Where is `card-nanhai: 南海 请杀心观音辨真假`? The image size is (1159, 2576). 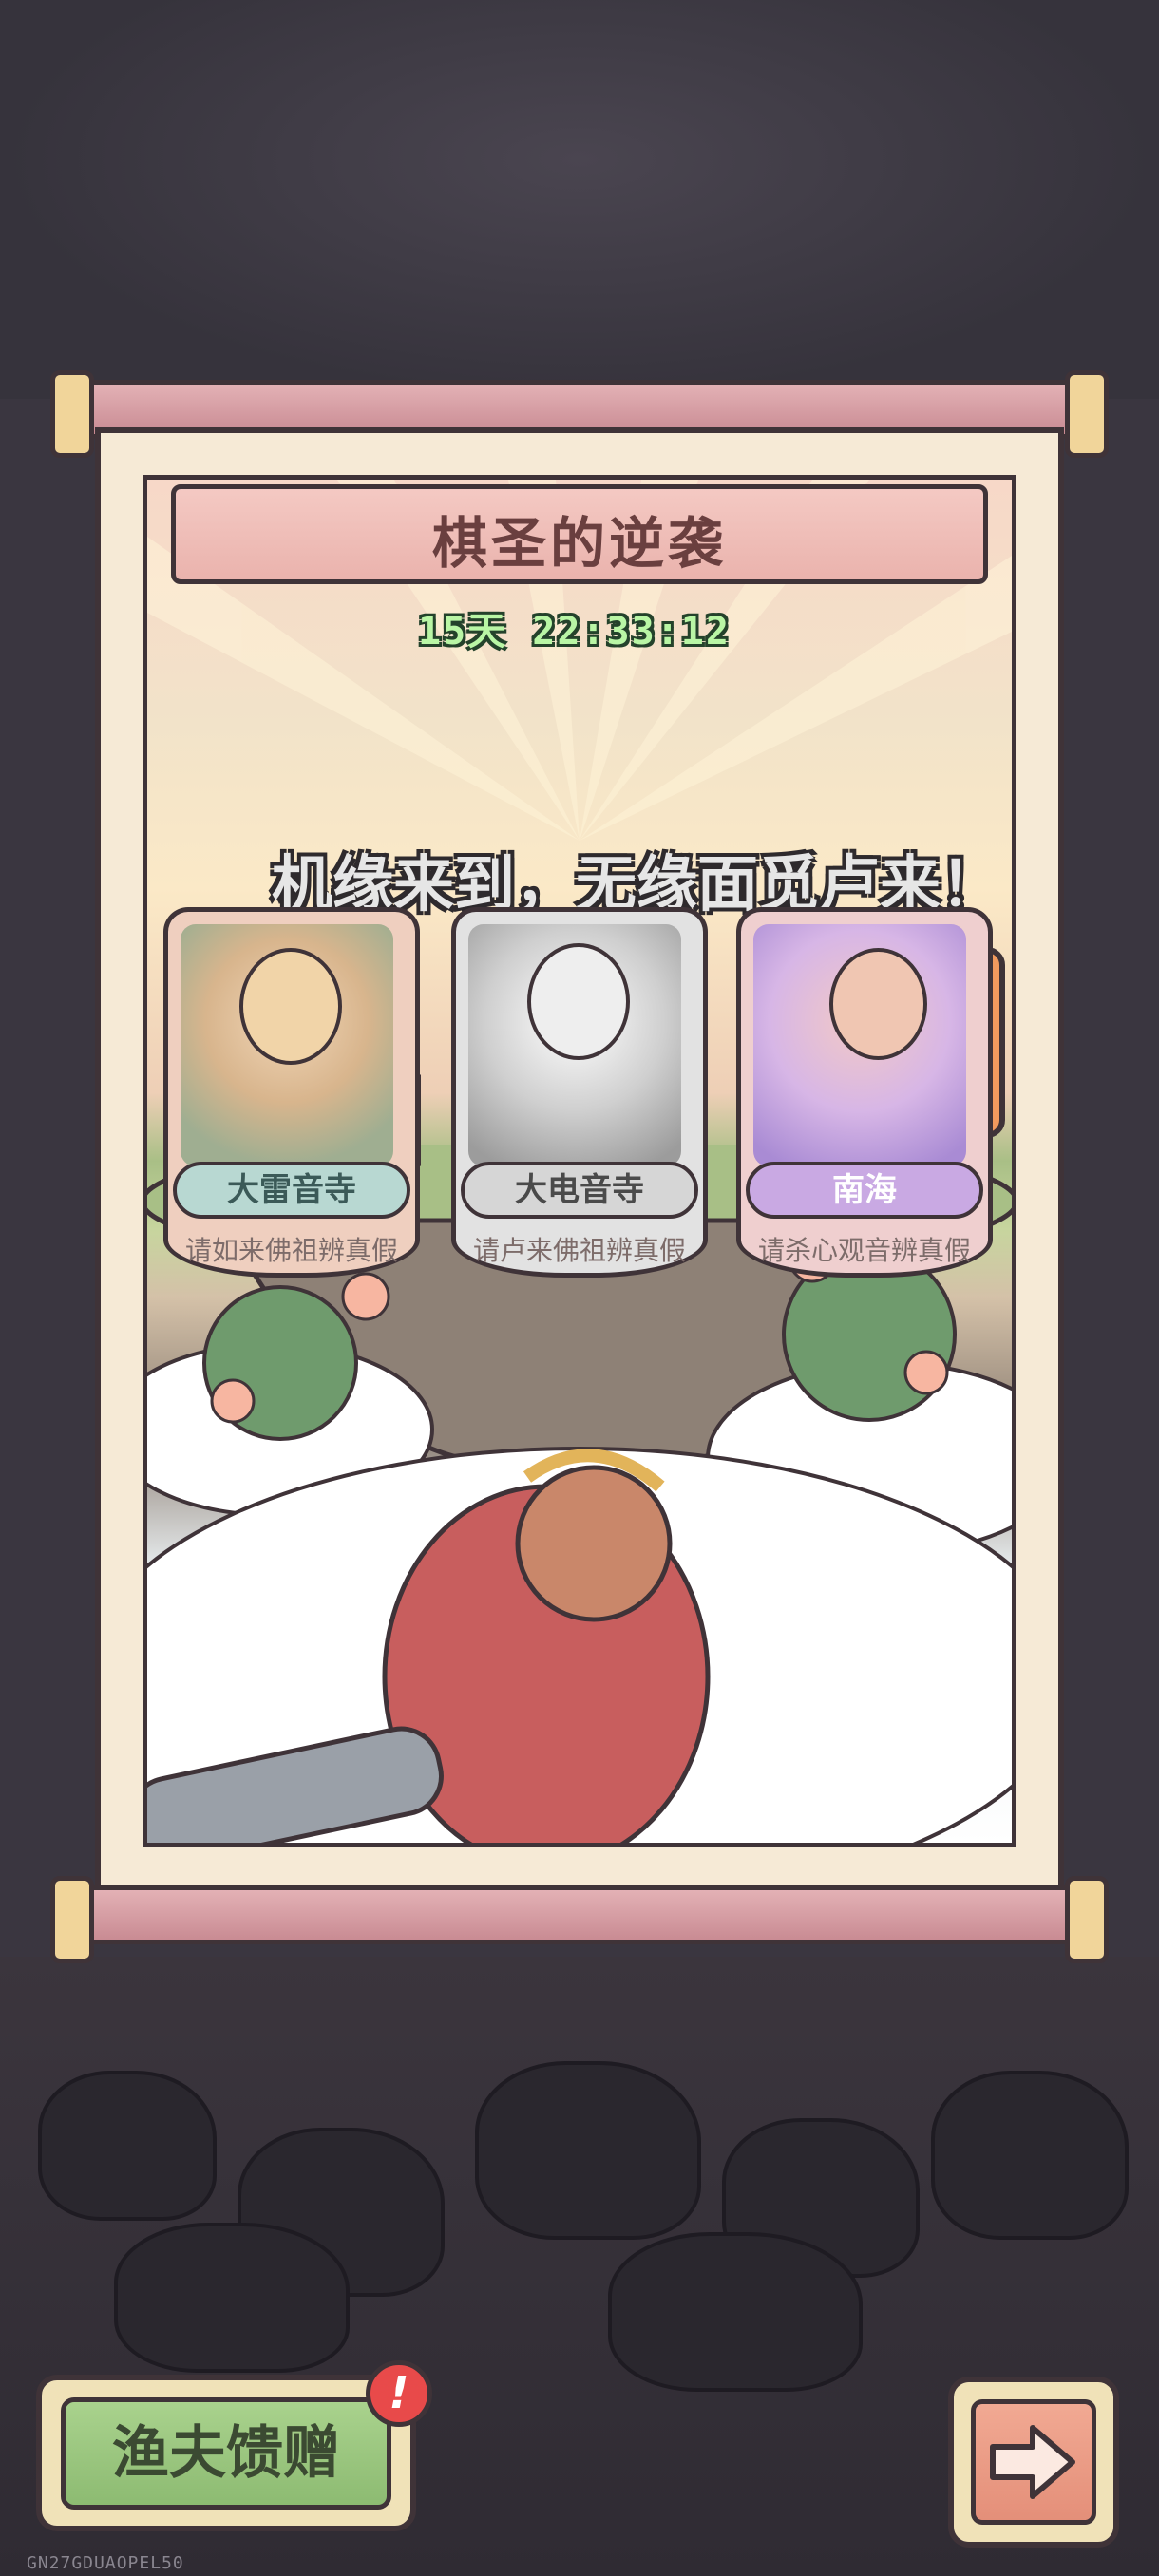
card-nanhai: 南海 请杀心观音辨真假 is located at coordinates (864, 1111).